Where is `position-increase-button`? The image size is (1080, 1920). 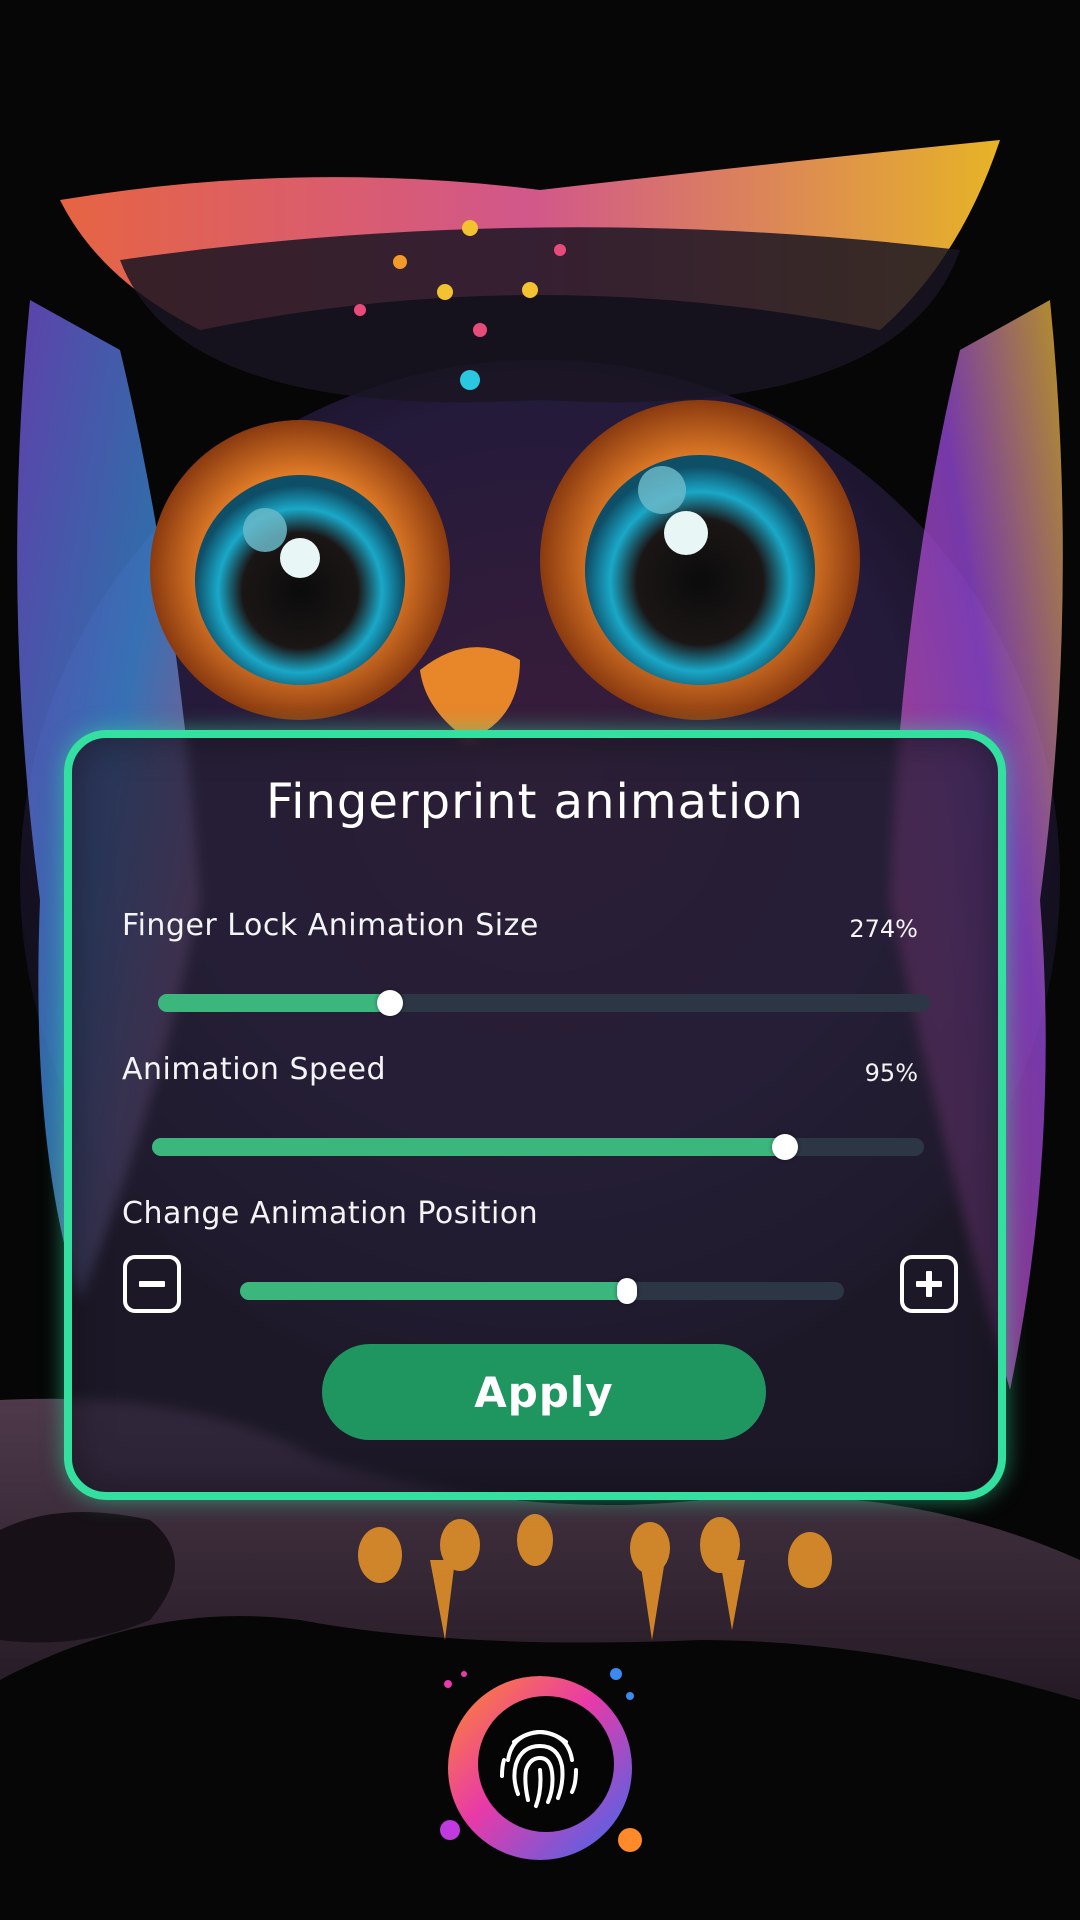
position-increase-button is located at coordinates (929, 1284).